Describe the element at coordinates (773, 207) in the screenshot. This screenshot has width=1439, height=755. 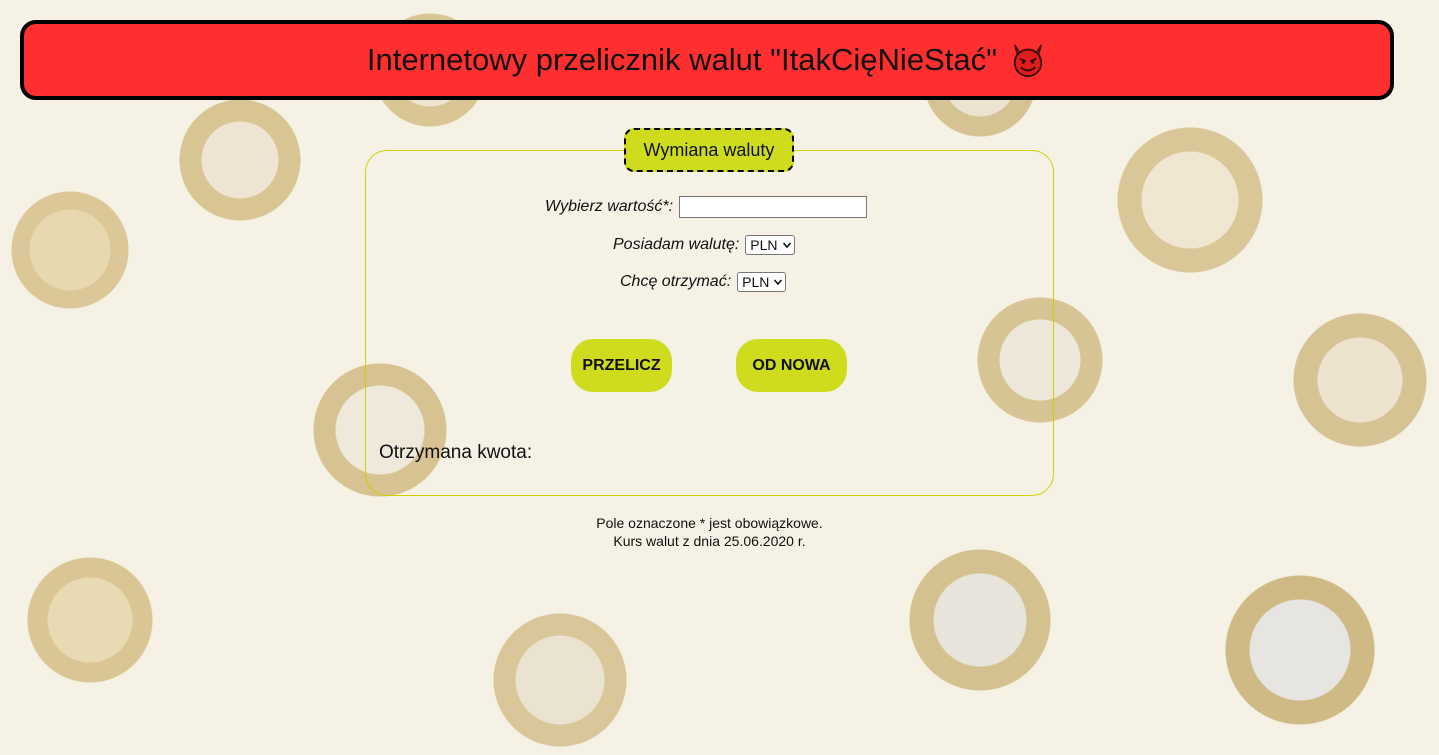
I see `value-input` at that location.